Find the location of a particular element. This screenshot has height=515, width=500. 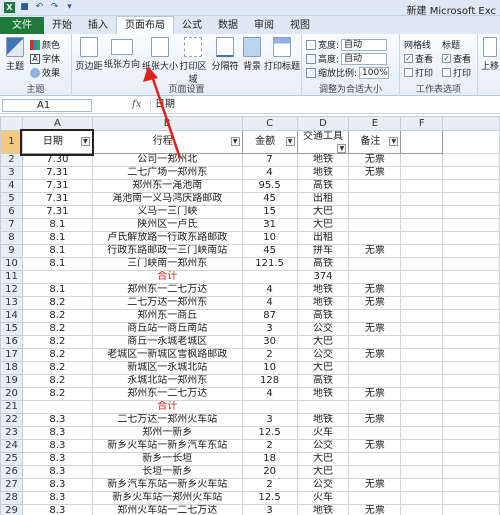

cell: 二七广场一郑州东 is located at coordinates (167, 173).